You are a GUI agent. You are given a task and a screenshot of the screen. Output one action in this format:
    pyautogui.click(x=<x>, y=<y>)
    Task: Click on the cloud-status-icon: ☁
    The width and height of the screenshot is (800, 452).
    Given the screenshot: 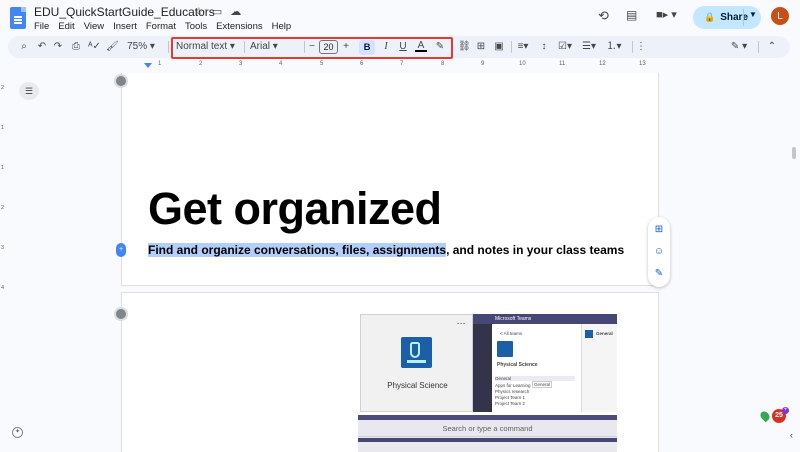 What is the action you would take?
    pyautogui.click(x=235, y=11)
    